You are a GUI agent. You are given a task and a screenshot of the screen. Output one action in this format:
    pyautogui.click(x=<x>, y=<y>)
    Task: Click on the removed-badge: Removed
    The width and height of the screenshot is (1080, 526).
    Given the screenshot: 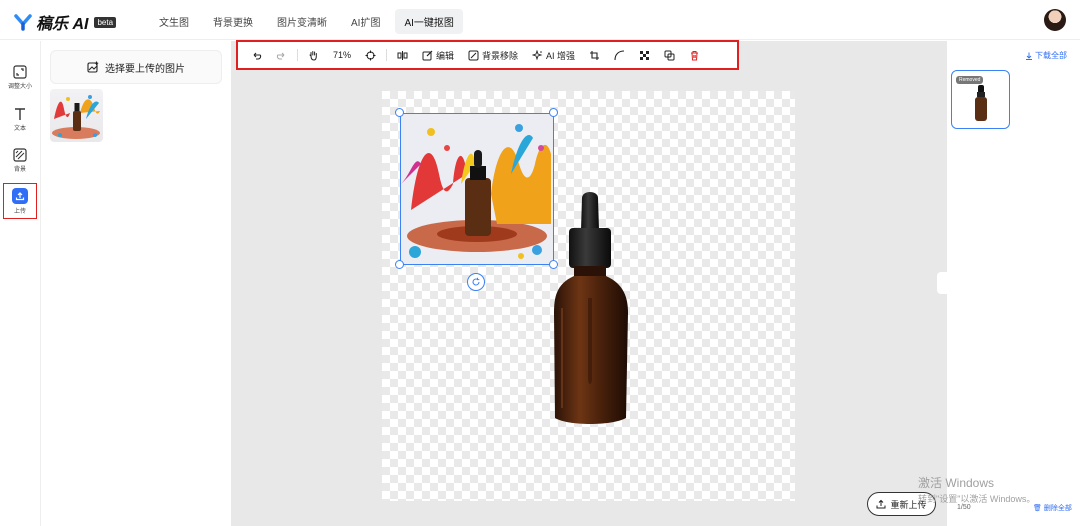 What is the action you would take?
    pyautogui.click(x=970, y=80)
    